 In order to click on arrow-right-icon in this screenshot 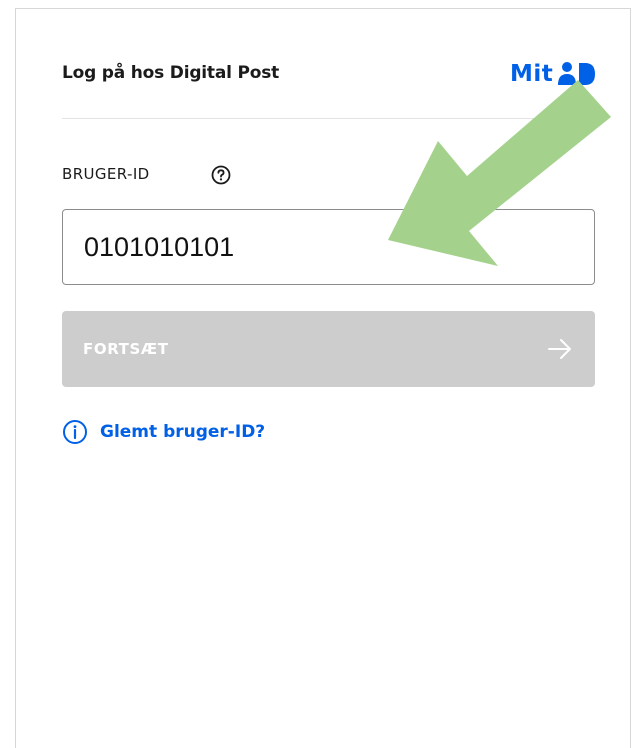, I will do `click(559, 349)`.